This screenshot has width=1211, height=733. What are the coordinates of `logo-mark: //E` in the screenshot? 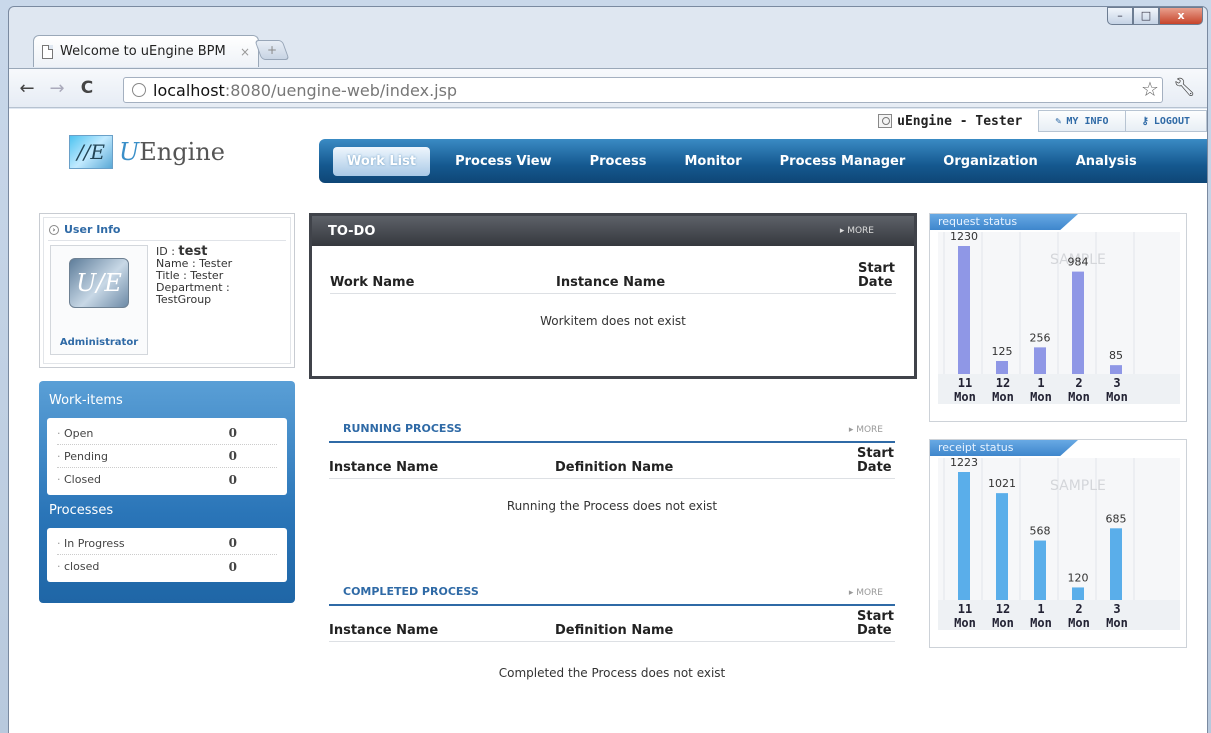 It's located at (91, 152).